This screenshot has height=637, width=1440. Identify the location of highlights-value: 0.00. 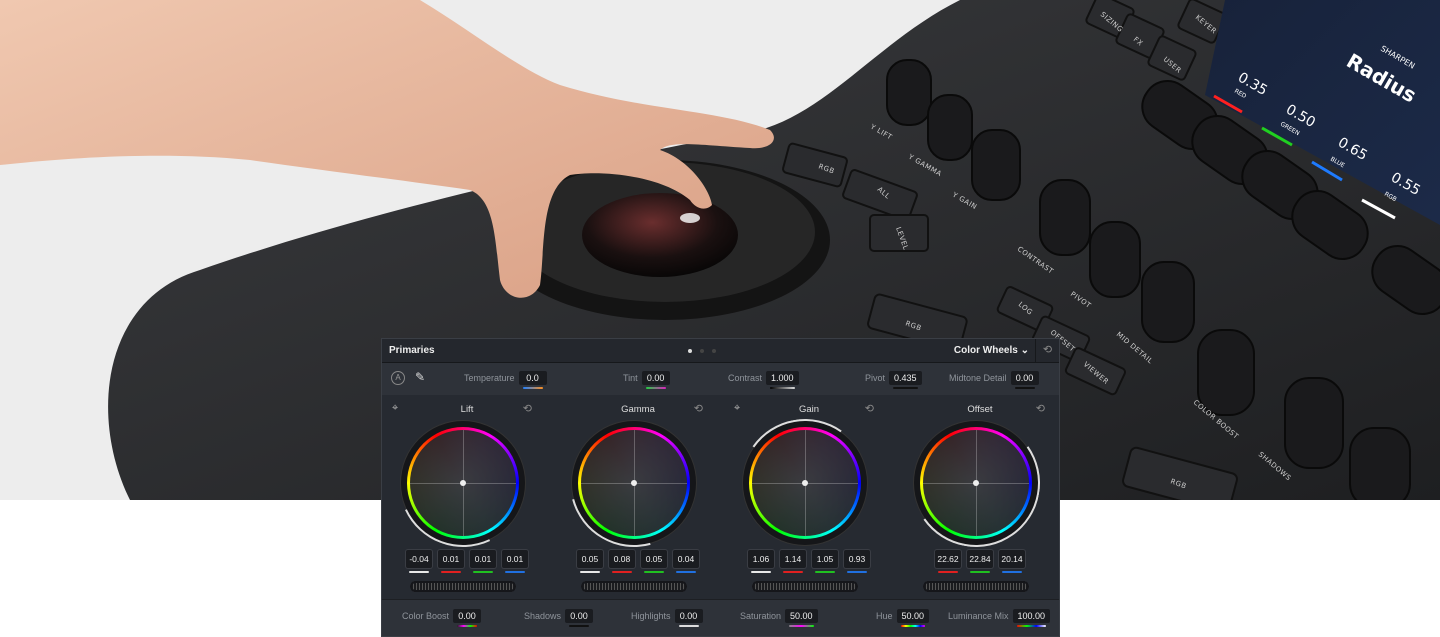
(688, 618).